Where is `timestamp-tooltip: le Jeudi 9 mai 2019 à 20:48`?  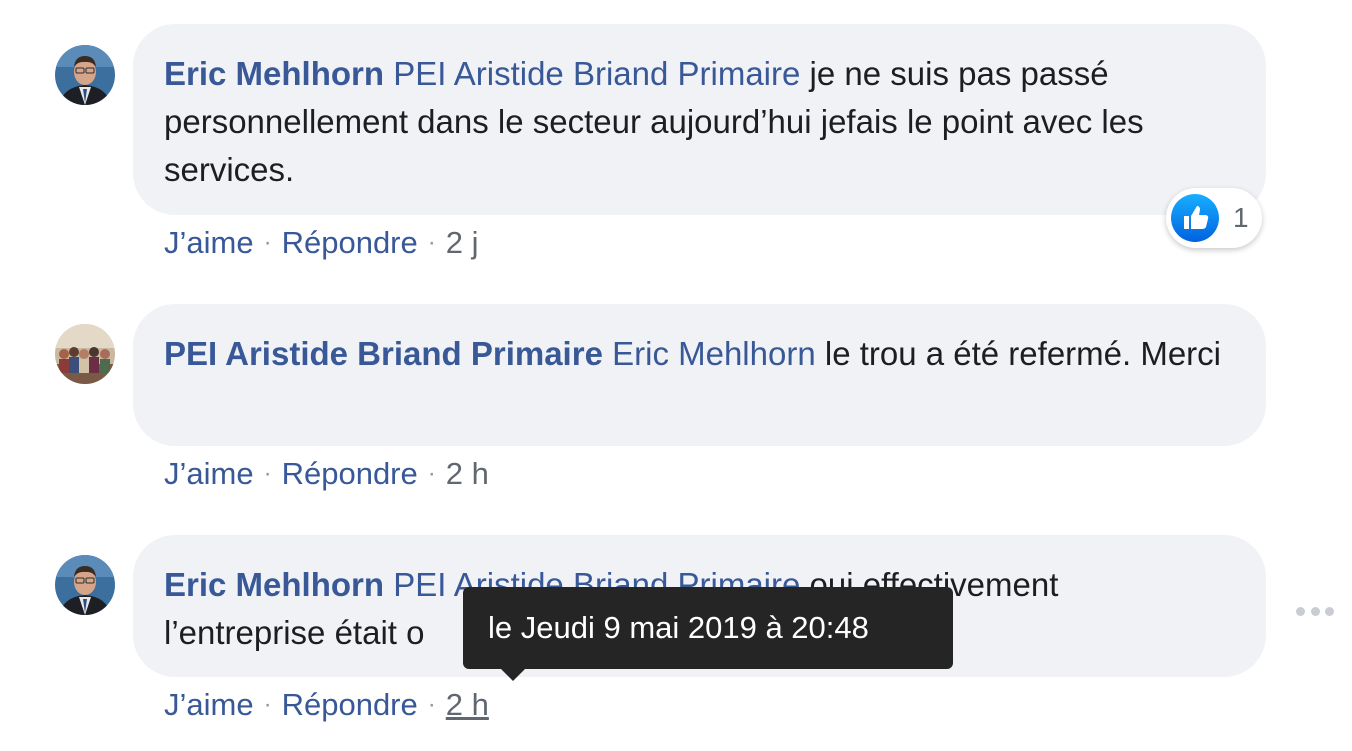
timestamp-tooltip: le Jeudi 9 mai 2019 à 20:48 is located at coordinates (708, 628).